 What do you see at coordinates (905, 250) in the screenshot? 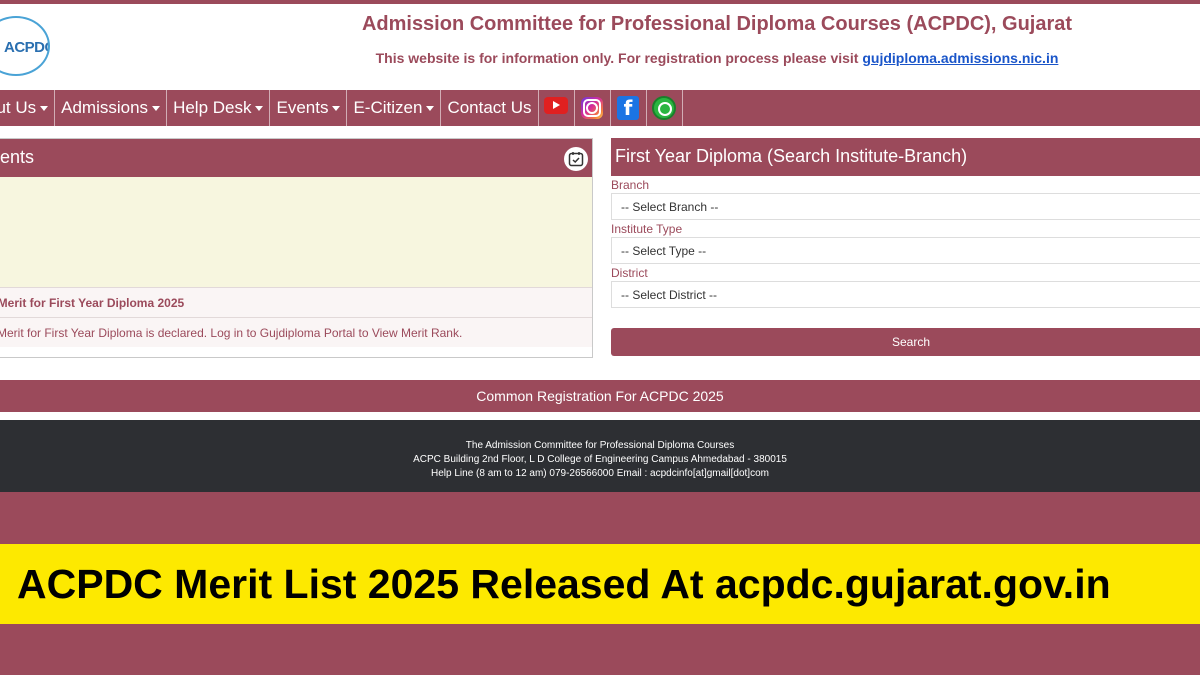
I see `institute-type-select: -- Select Type --` at bounding box center [905, 250].